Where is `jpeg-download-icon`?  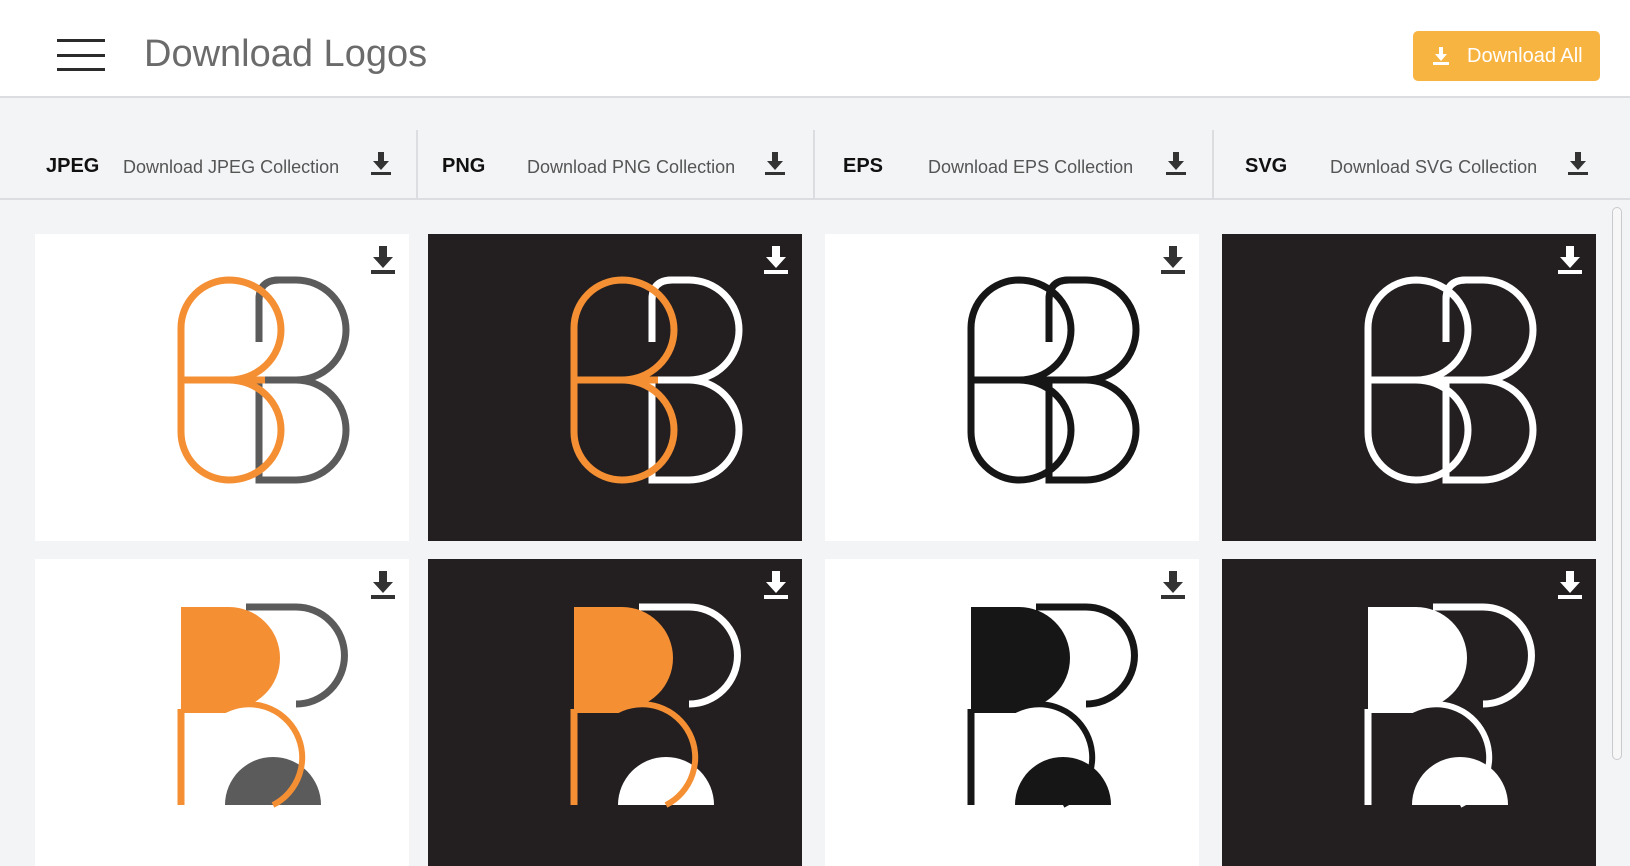
jpeg-download-icon is located at coordinates (381, 164).